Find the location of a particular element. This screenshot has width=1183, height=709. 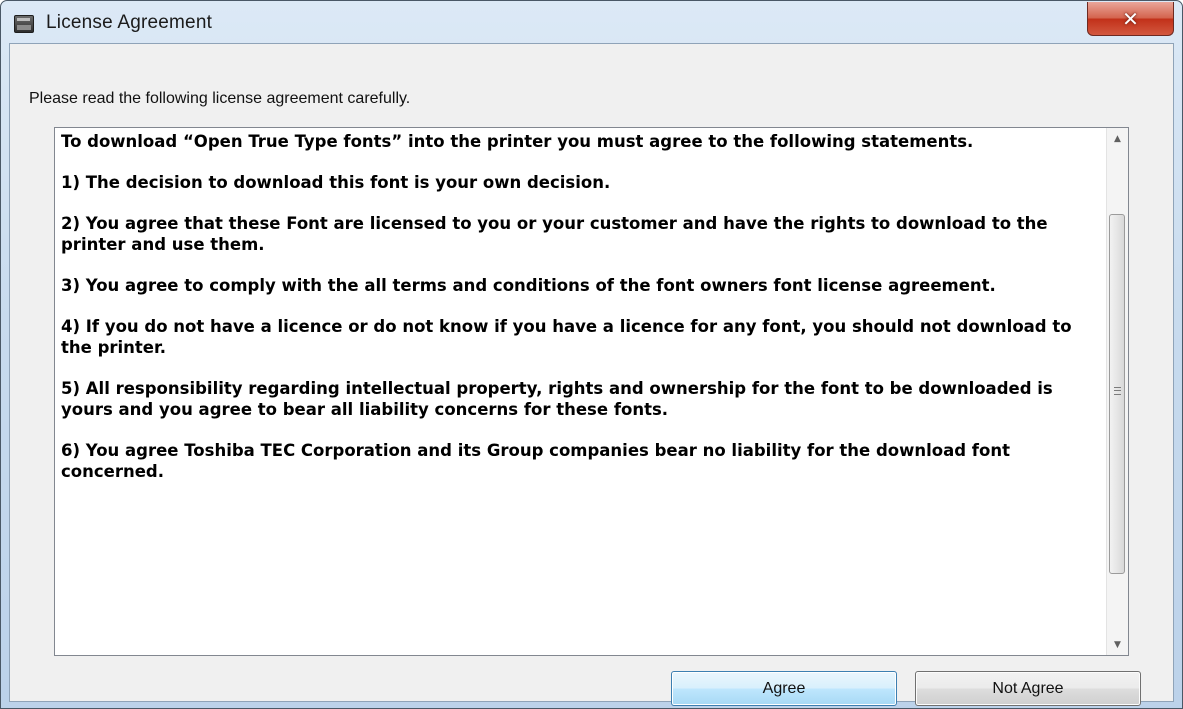

close-icon: ✕ is located at coordinates (1130, 18).